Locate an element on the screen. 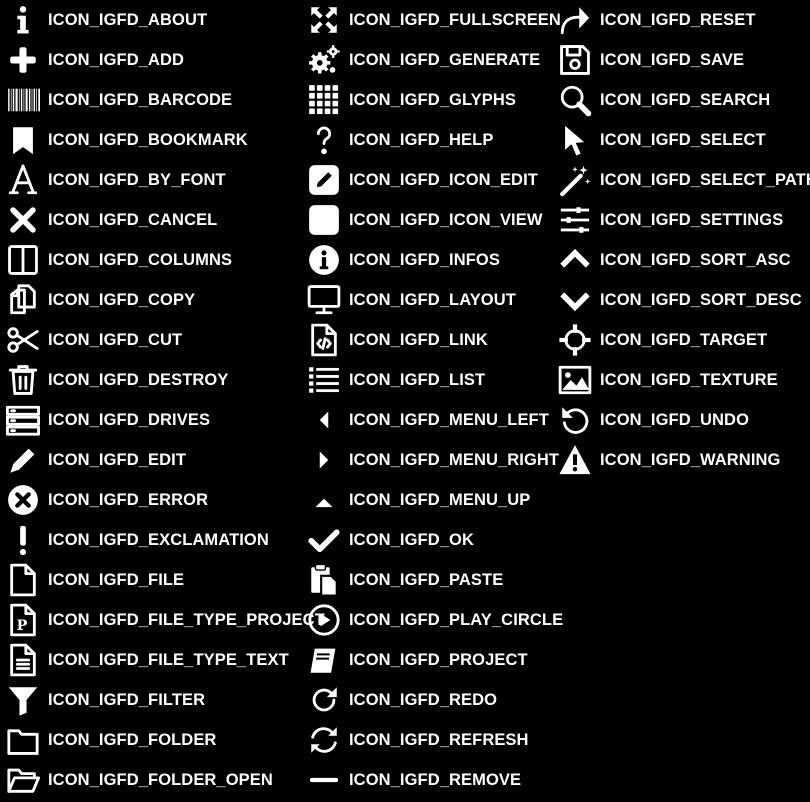 The height and width of the screenshot is (802, 810). icon-label: ICON_IGFD_SORT_DESC is located at coordinates (701, 300).